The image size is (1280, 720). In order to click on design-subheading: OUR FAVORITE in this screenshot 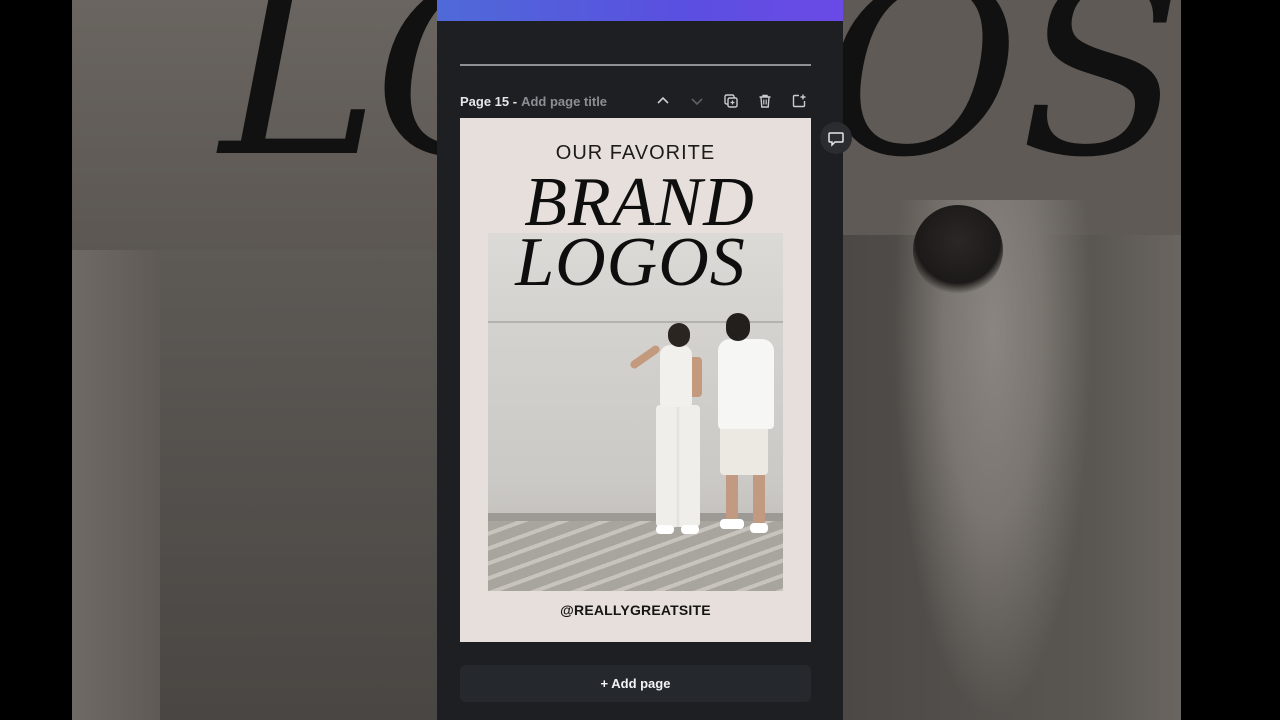, I will do `click(635, 153)`.